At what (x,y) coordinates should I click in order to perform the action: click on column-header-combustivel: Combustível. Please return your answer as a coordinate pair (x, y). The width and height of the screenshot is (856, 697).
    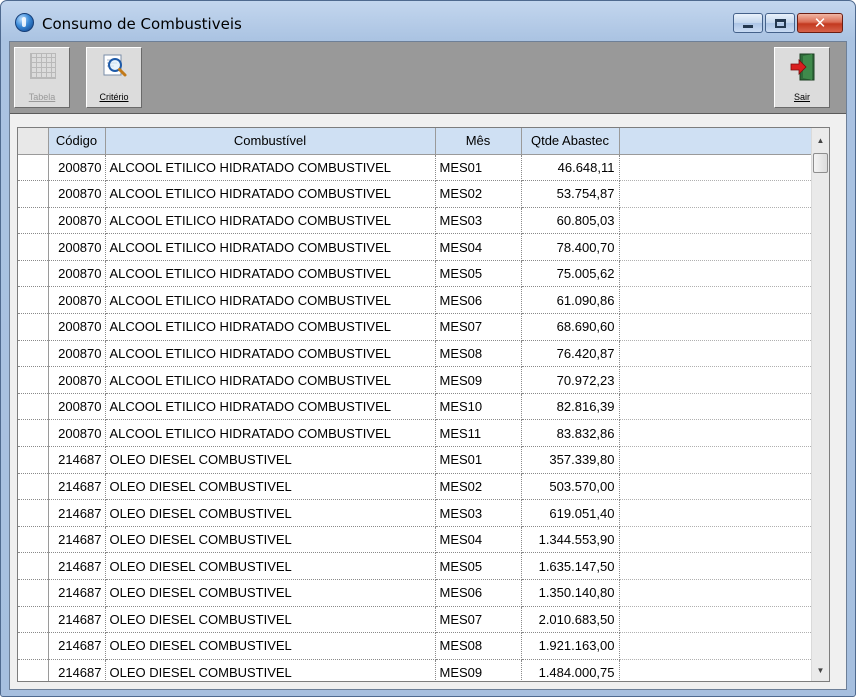
    Looking at the image, I should click on (270, 141).